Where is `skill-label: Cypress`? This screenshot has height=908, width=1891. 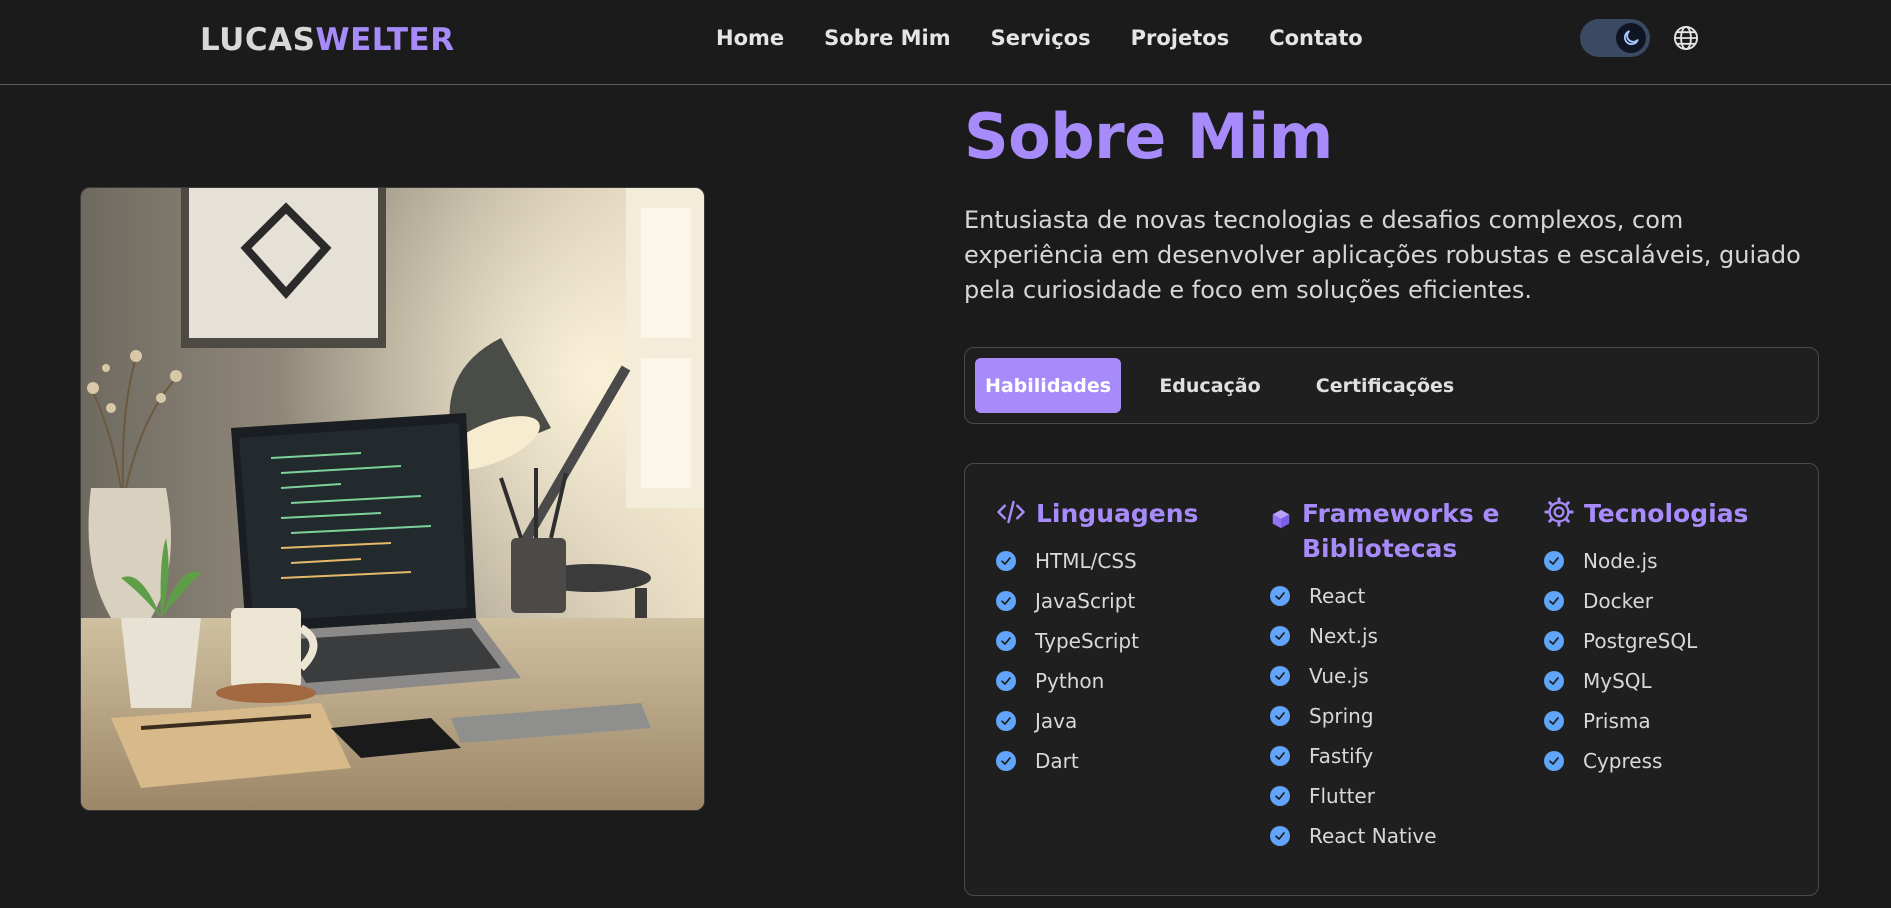 skill-label: Cypress is located at coordinates (1623, 761).